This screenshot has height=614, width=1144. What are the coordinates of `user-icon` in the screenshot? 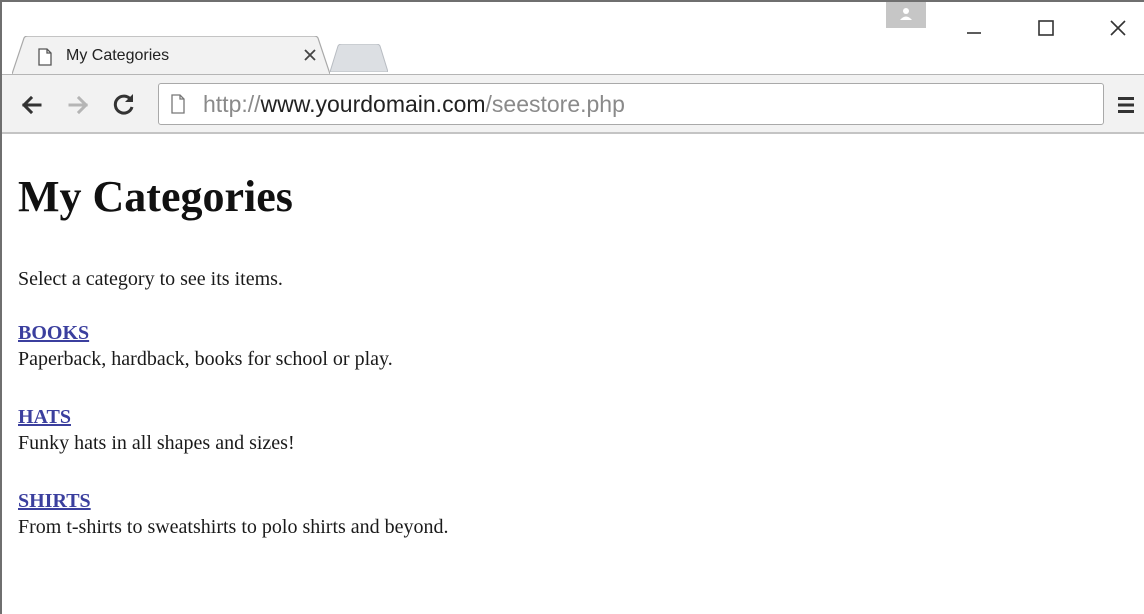 It's located at (906, 14).